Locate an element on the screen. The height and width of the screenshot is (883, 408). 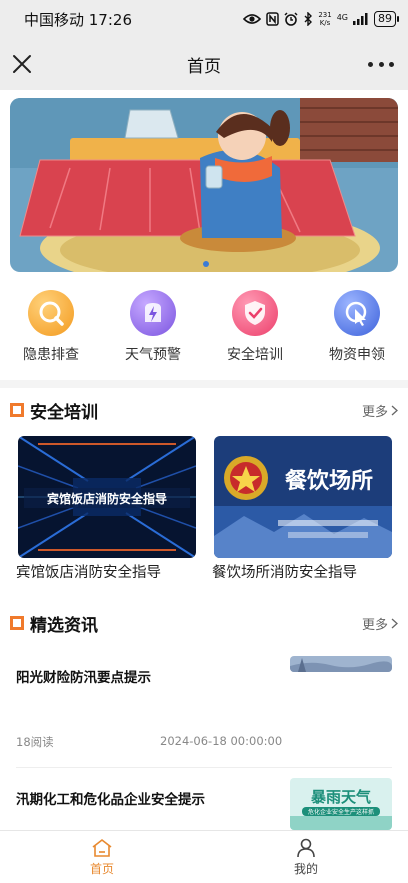
news-reads: 18阅读 is located at coordinates (35, 742).